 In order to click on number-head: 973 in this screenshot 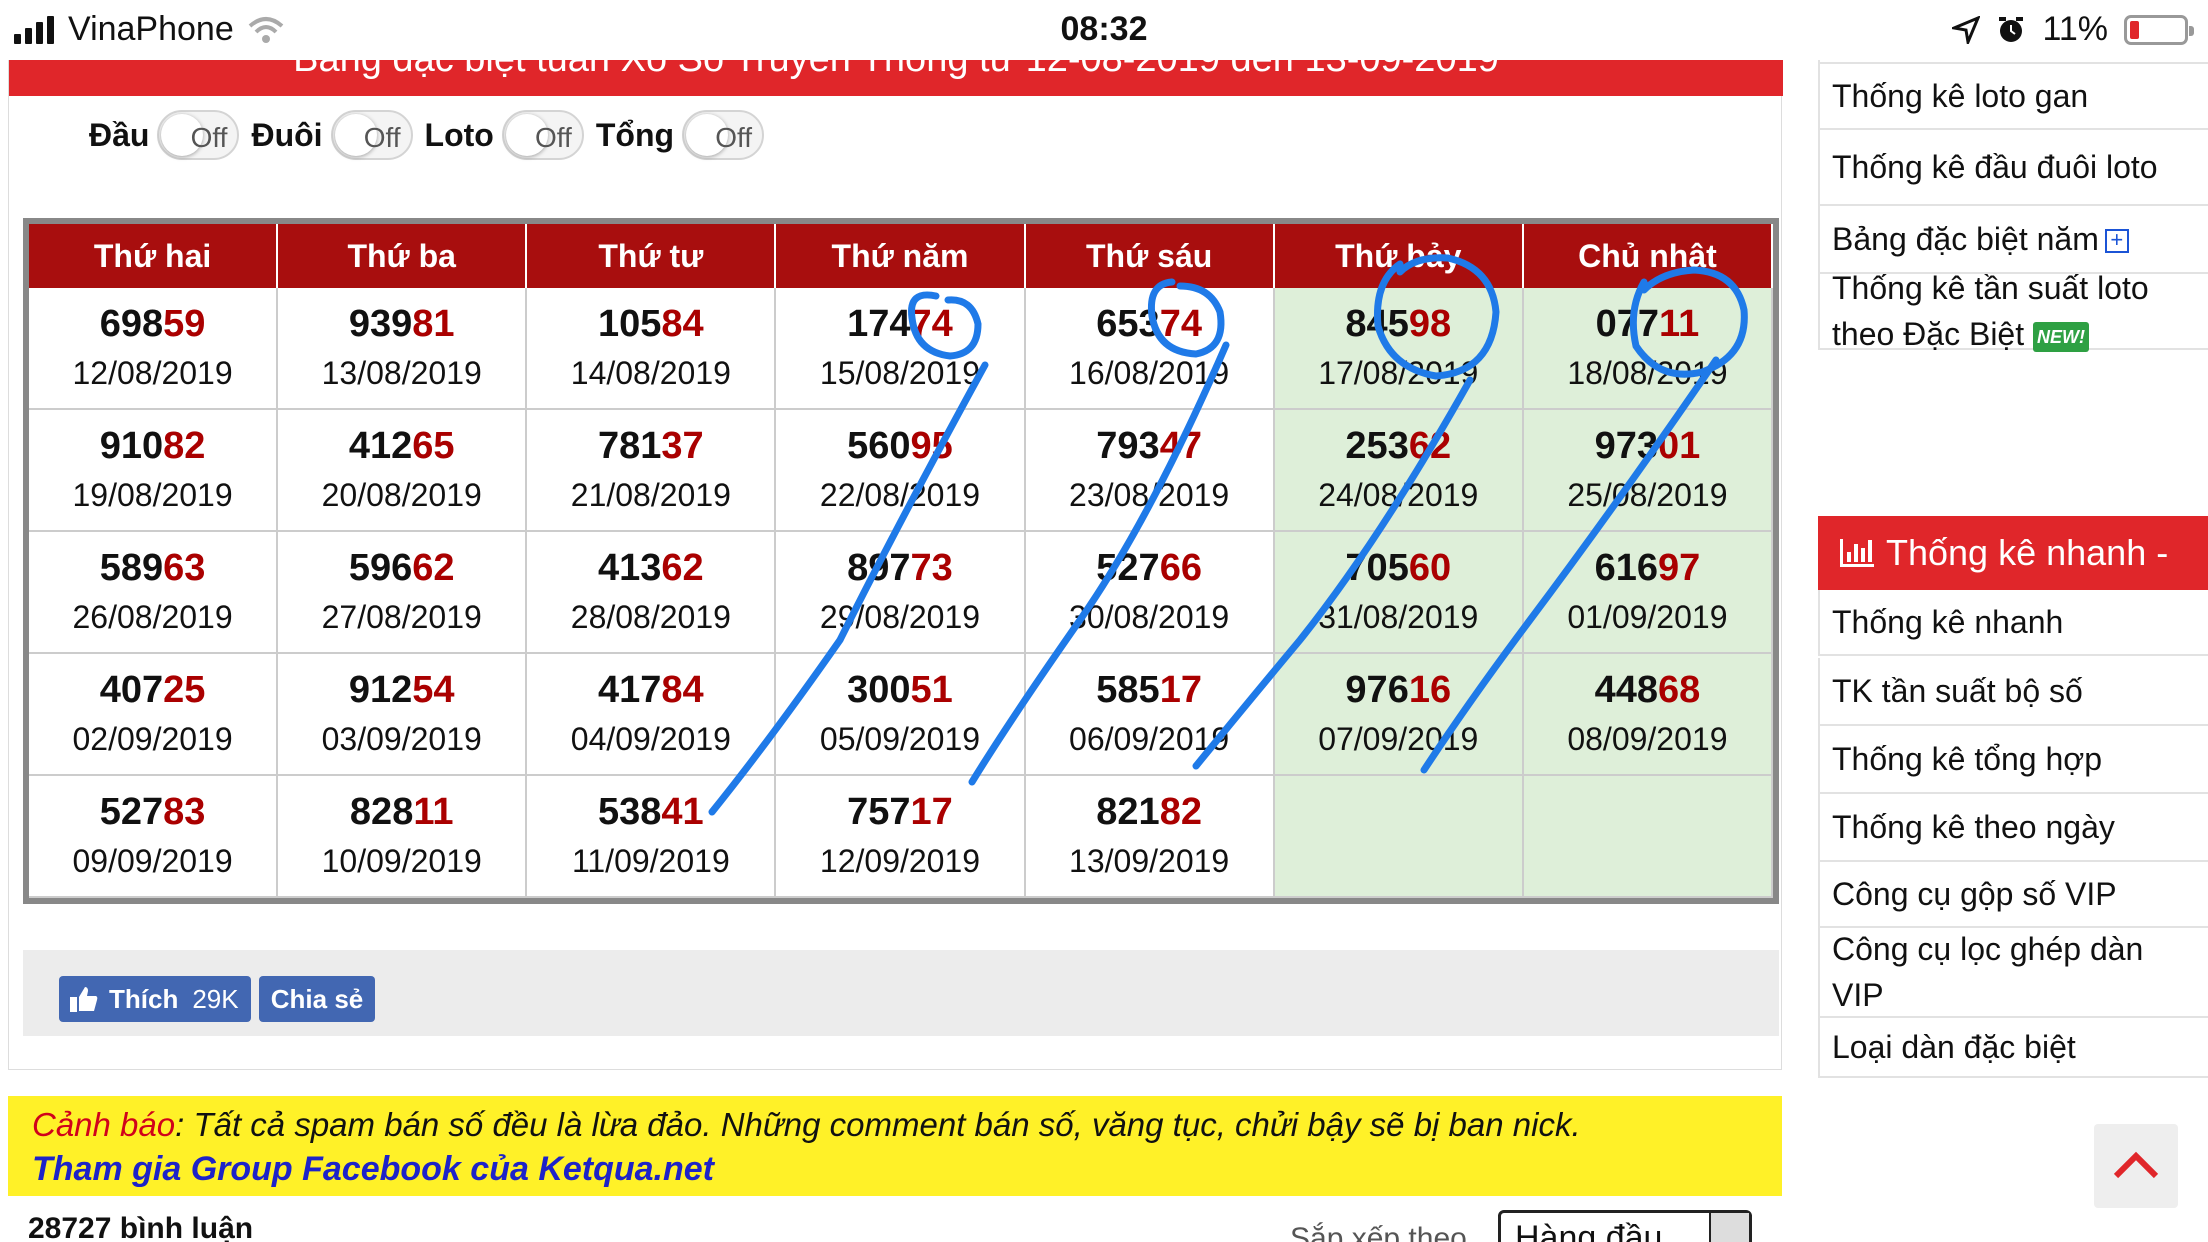, I will do `click(1626, 445)`.